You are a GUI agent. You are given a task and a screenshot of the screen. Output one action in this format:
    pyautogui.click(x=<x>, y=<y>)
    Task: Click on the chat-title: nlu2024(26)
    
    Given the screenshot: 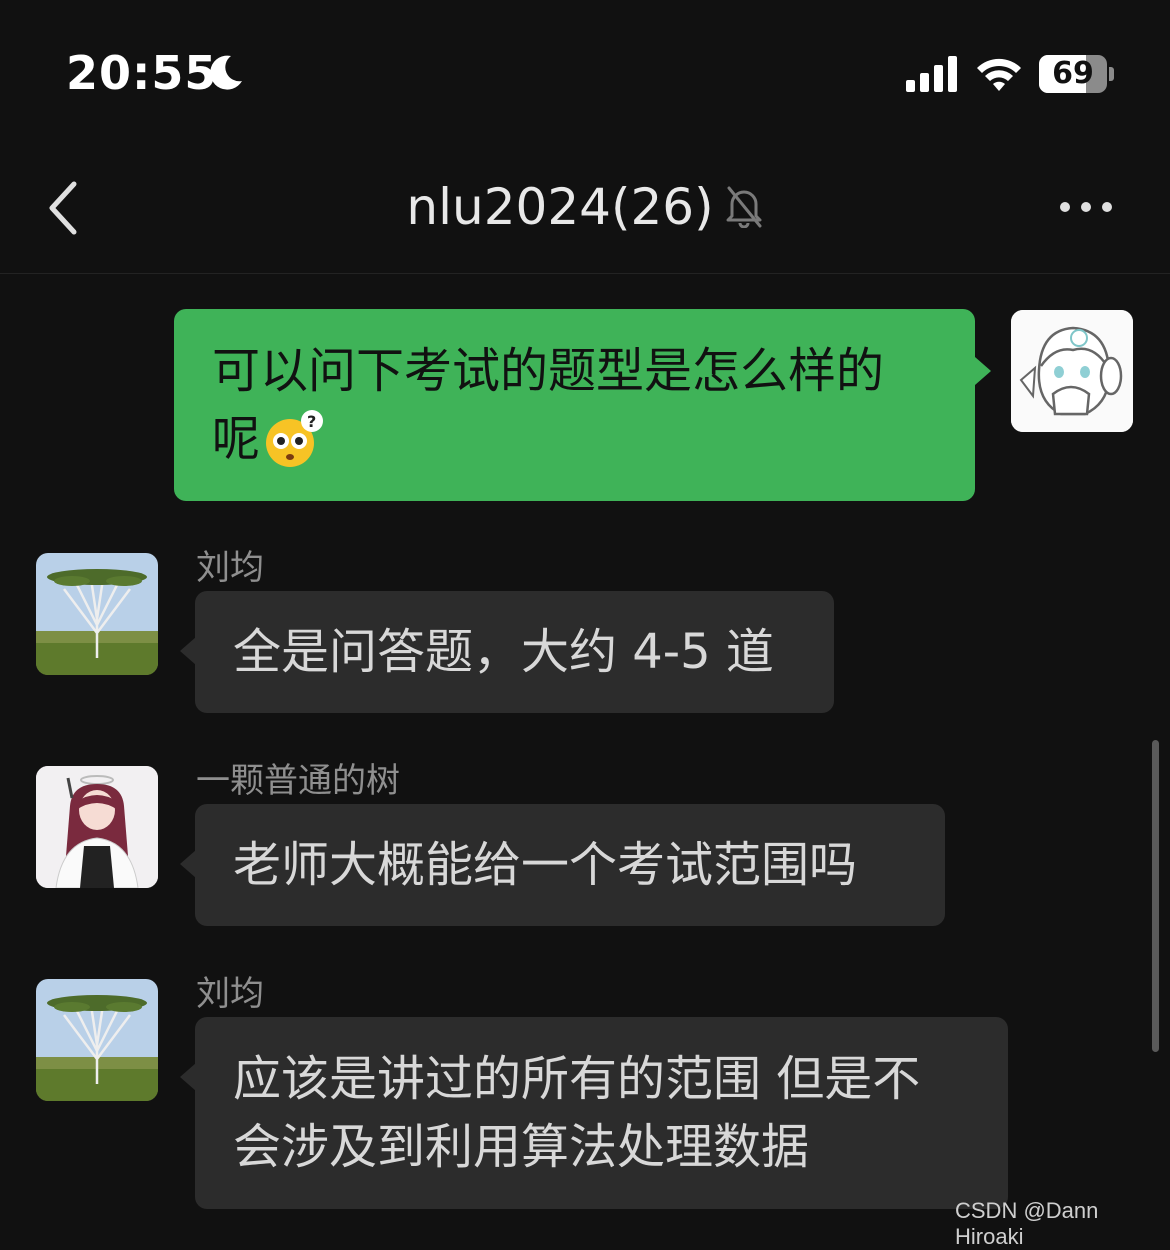 What is the action you would take?
    pyautogui.click(x=559, y=207)
    